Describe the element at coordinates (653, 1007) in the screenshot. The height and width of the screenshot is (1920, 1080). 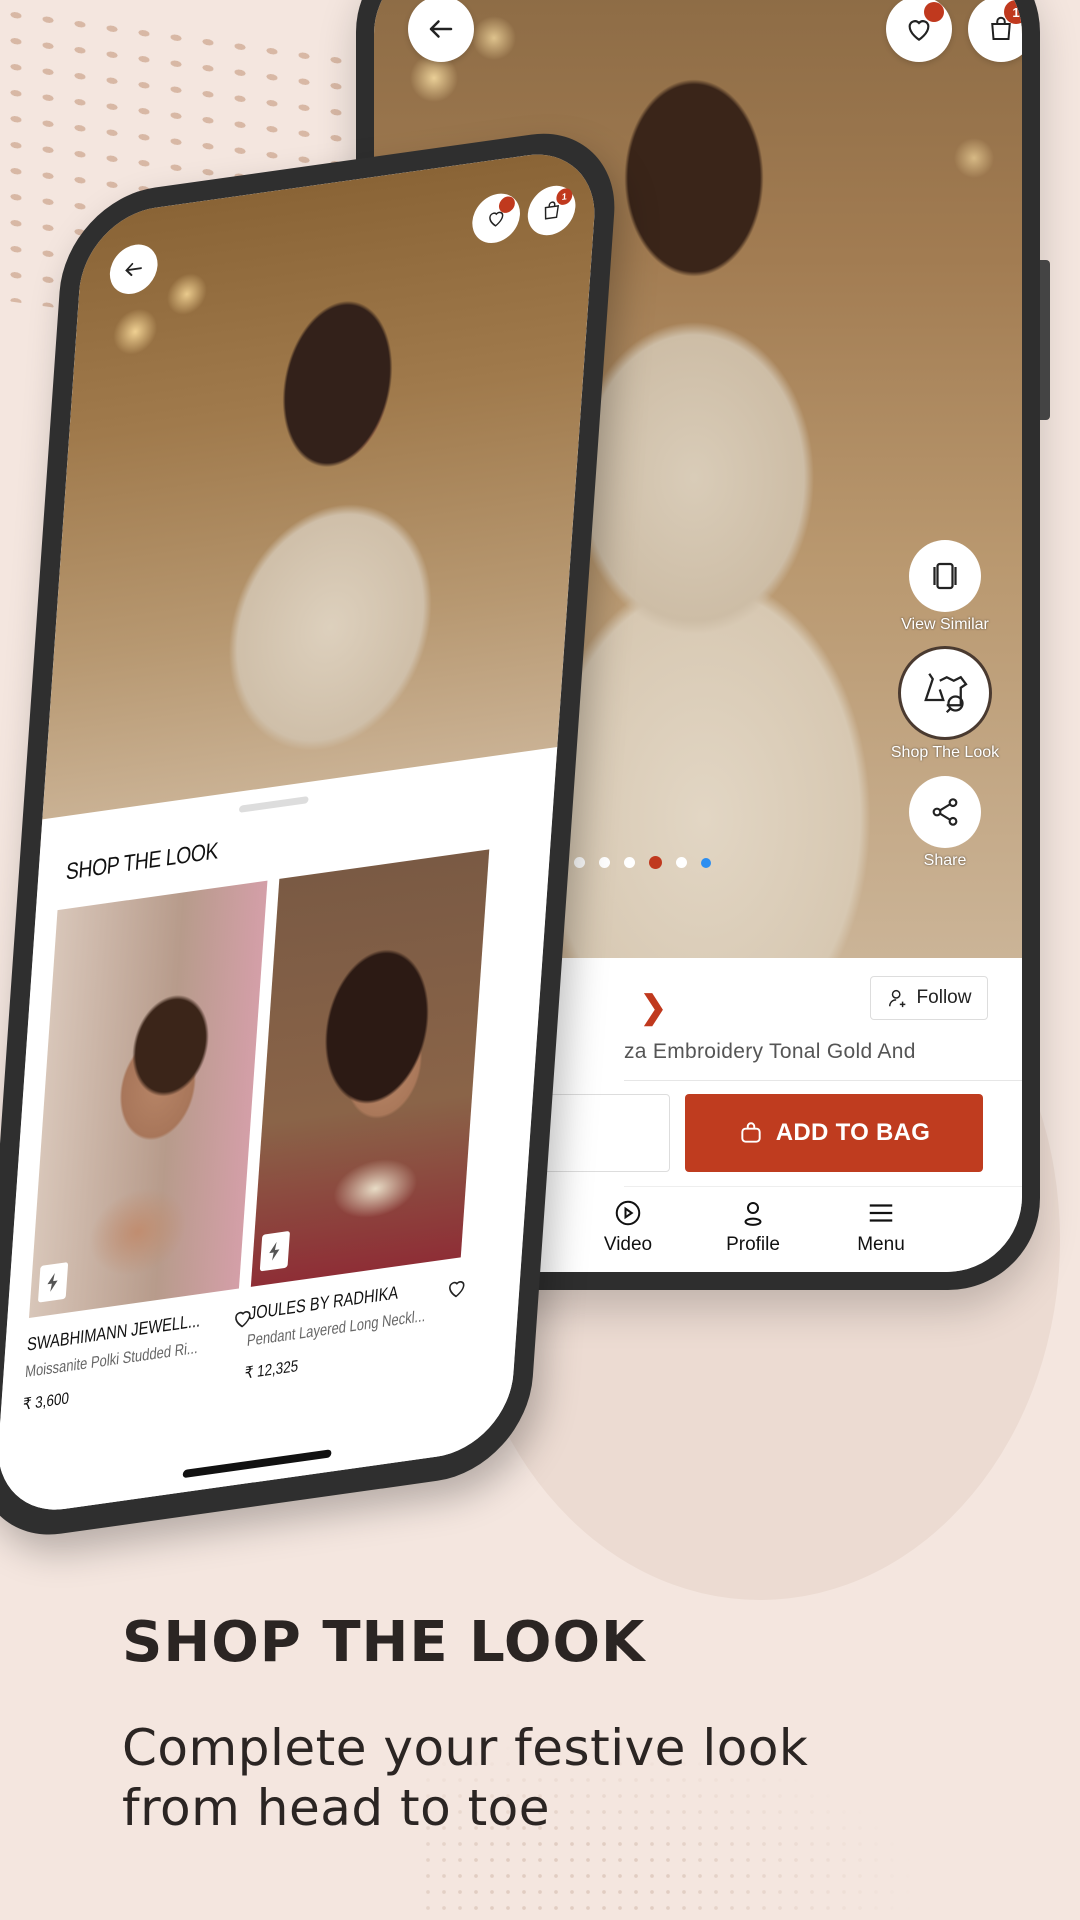
I see `chevron-right-icon: ❯` at that location.